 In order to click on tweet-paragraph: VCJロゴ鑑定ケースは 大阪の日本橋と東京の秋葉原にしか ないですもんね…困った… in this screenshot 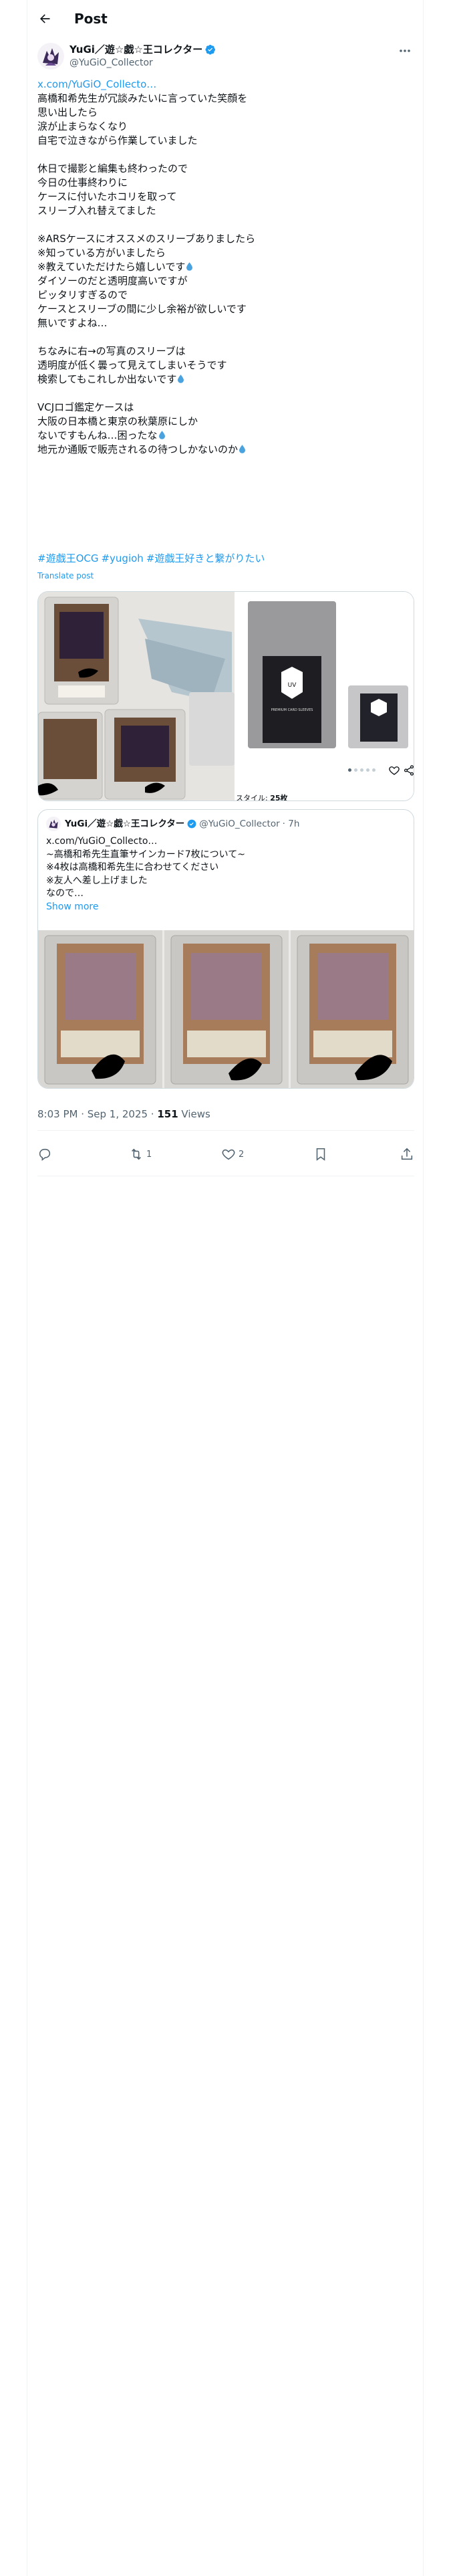, I will do `click(117, 421)`.